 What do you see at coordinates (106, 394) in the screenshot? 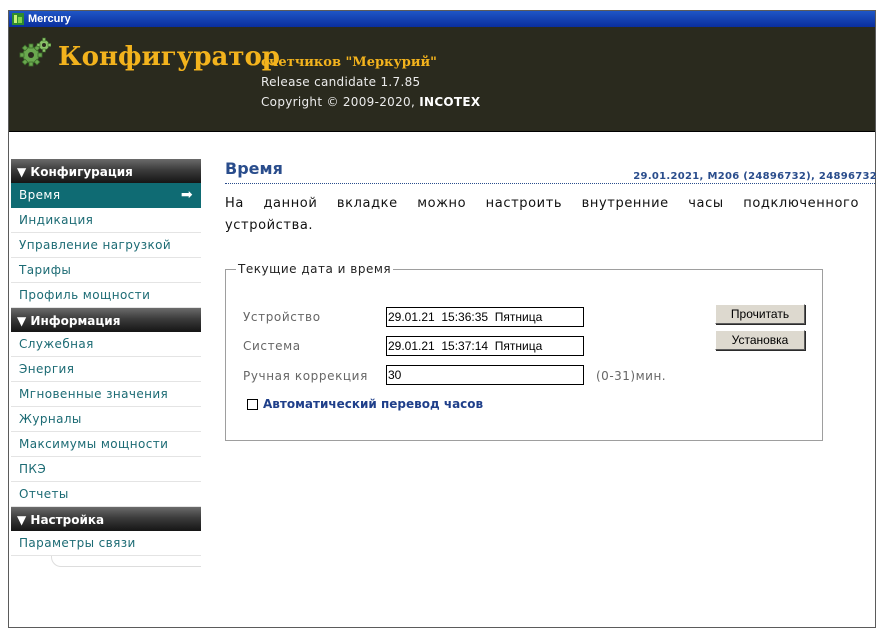
I see `nav-item-instant-values: Мгновенные значения` at bounding box center [106, 394].